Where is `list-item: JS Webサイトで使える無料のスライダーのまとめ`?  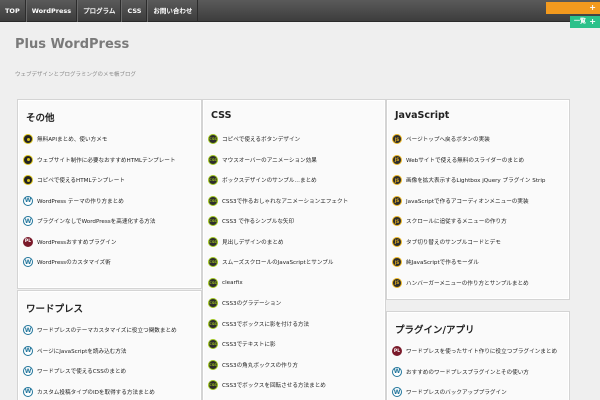 list-item: JS Webサイトで使える無料のスライダーのまとめ is located at coordinates (478, 160).